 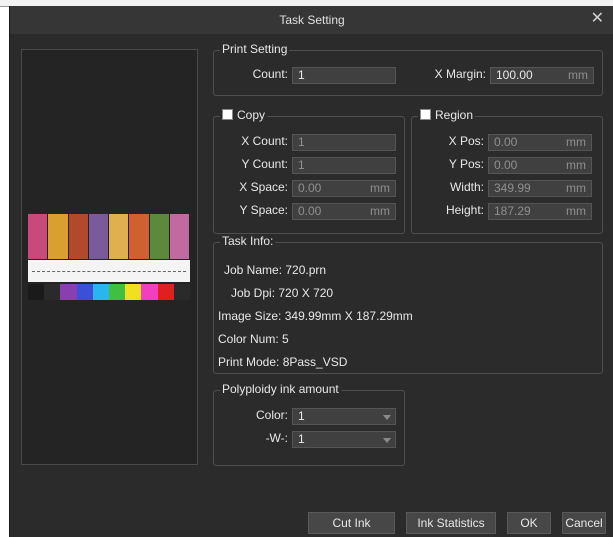 What do you see at coordinates (310, 211) in the screenshot?
I see `y-space-value: 0.00` at bounding box center [310, 211].